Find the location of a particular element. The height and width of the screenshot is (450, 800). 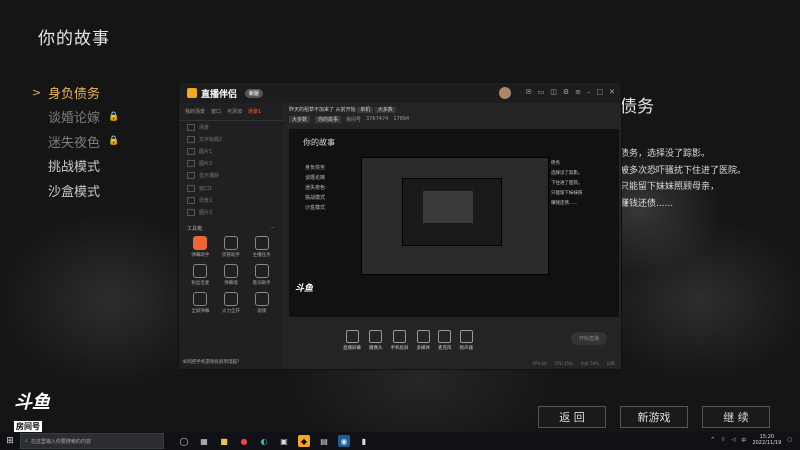

minimize-icon: – is located at coordinates (589, 92).